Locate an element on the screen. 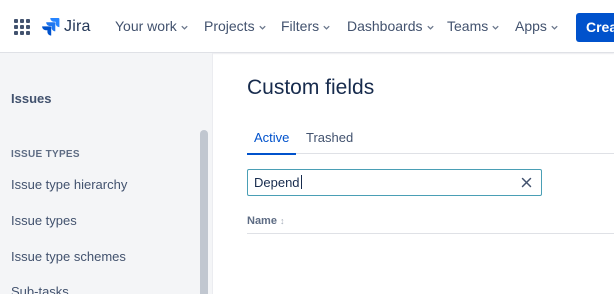 The image size is (614, 294). tab-list: Active Trashed is located at coordinates (430, 142).